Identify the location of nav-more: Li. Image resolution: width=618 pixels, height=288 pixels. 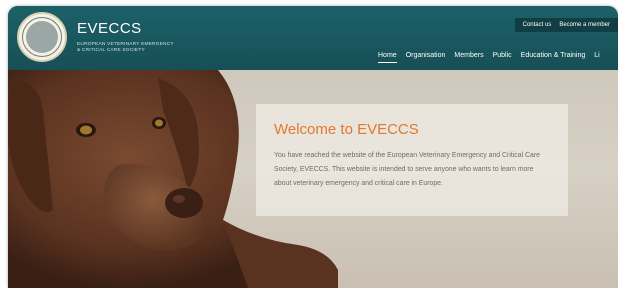
(596, 55).